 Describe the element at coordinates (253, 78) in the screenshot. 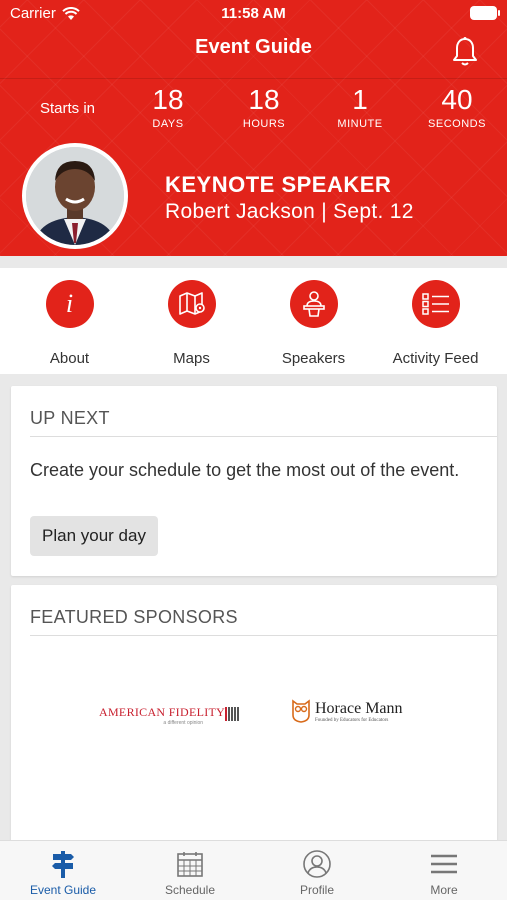

I see `header-divider` at that location.